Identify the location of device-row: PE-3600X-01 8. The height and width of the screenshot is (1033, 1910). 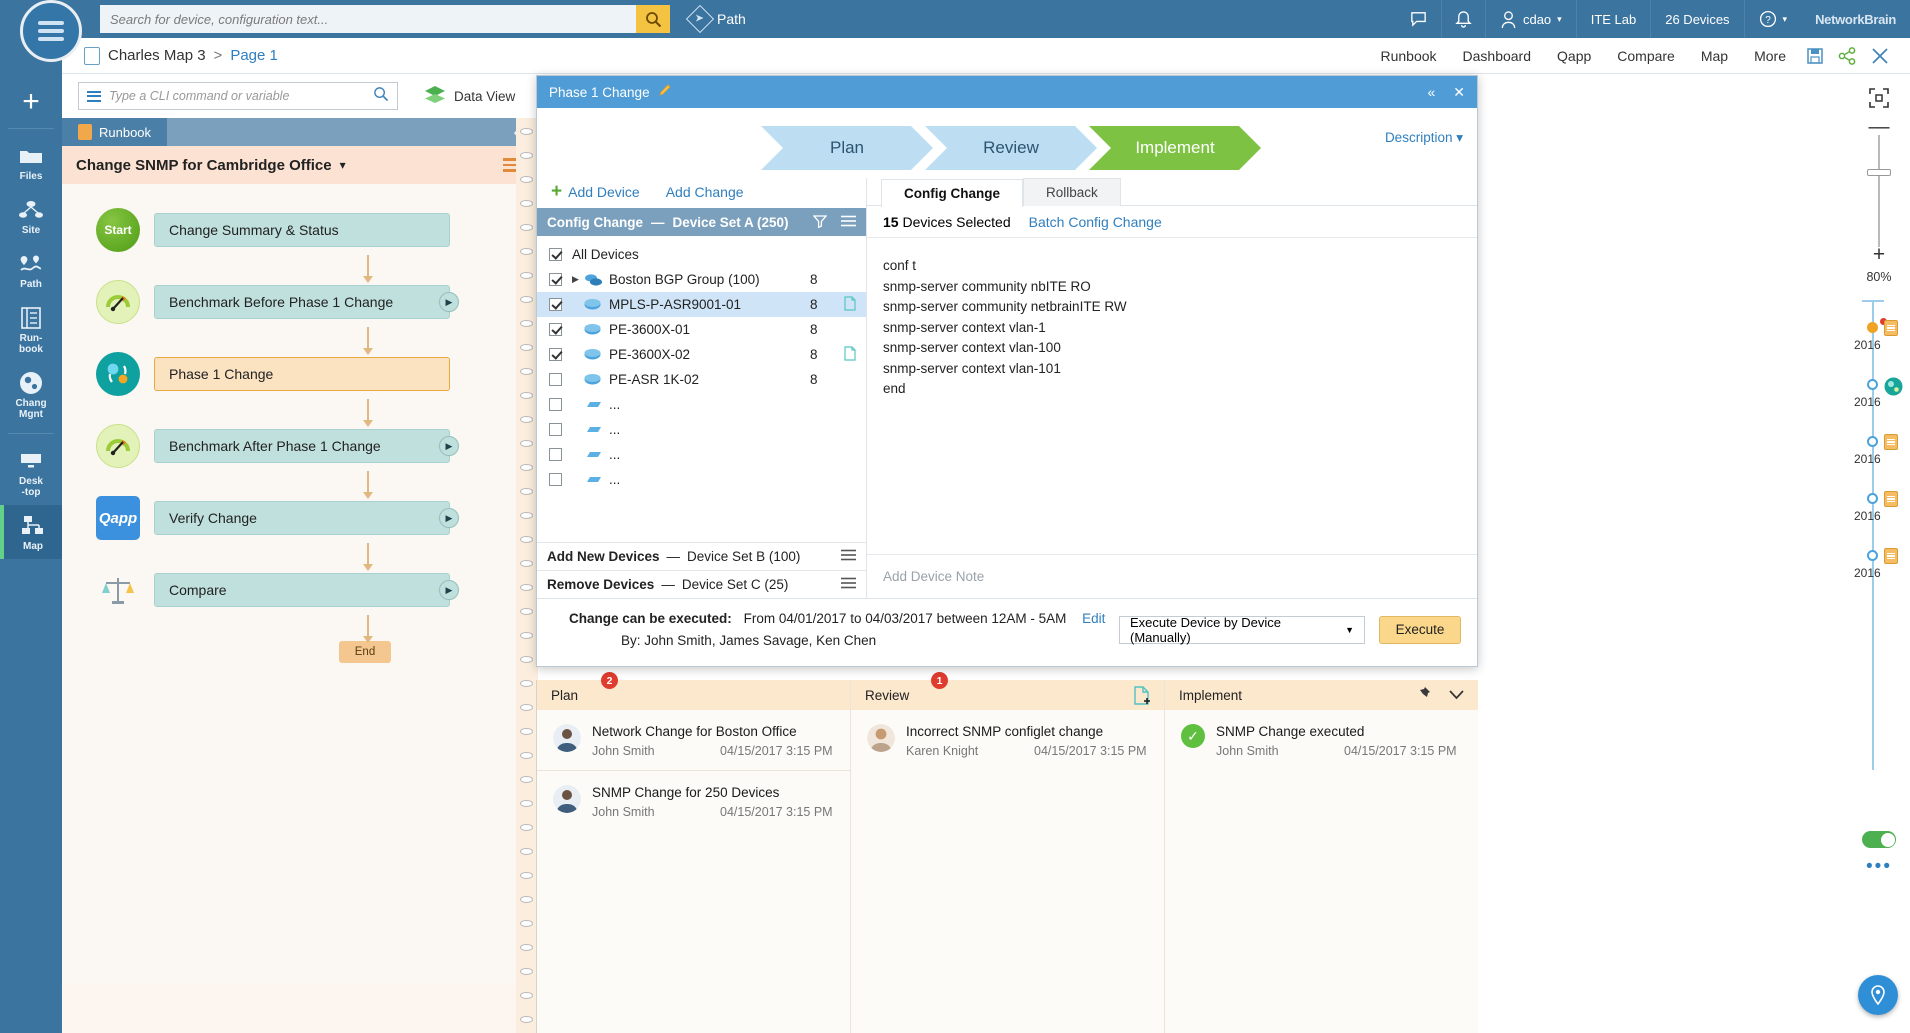
(701, 329).